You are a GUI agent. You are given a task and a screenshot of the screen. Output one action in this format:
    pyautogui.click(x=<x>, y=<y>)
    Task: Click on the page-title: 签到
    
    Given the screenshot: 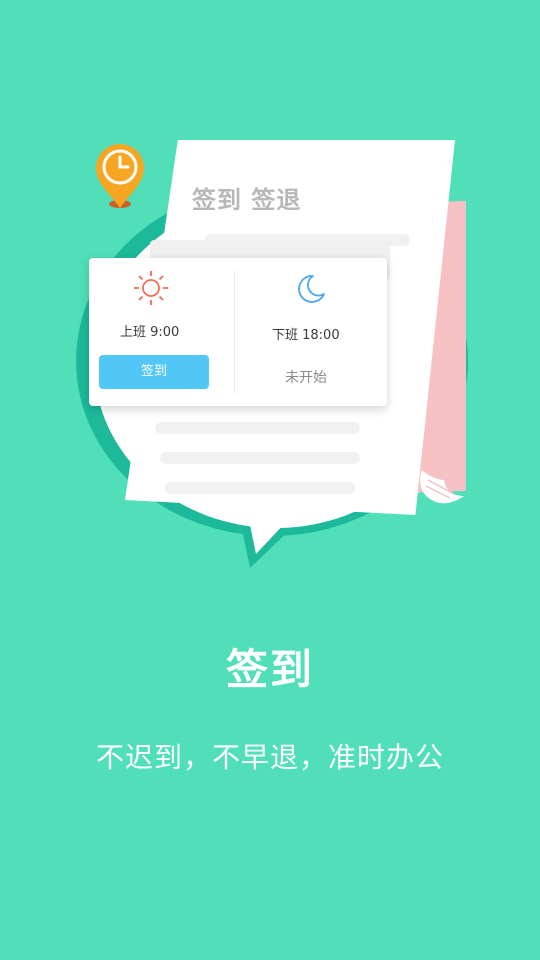 What is the action you would take?
    pyautogui.click(x=269, y=669)
    